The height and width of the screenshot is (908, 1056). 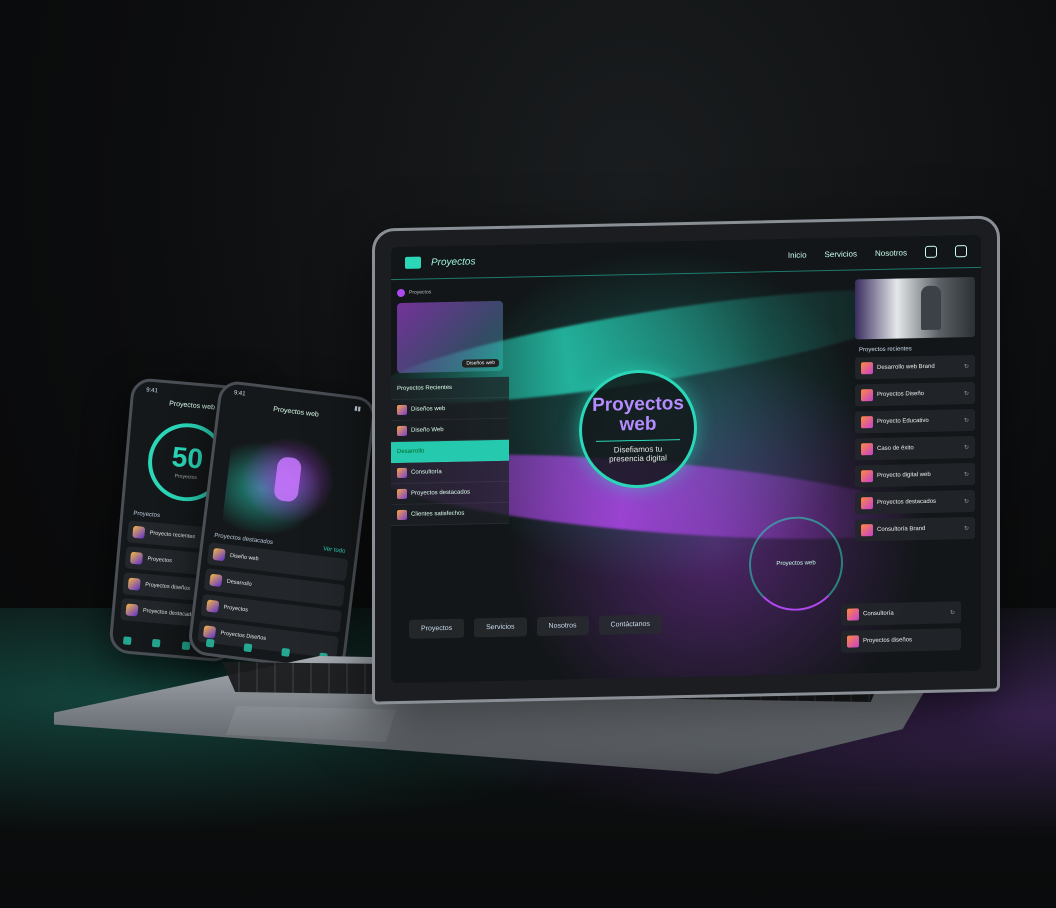 What do you see at coordinates (901, 394) in the screenshot?
I see `project-label: Proyectos Diseño` at bounding box center [901, 394].